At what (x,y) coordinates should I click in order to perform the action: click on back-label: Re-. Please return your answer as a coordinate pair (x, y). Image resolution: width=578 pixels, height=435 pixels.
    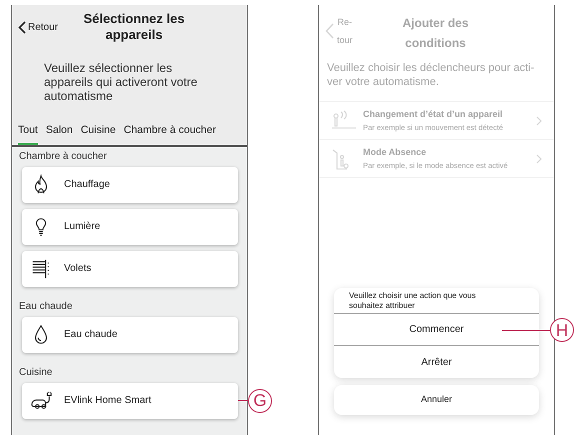
    Looking at the image, I should click on (345, 22).